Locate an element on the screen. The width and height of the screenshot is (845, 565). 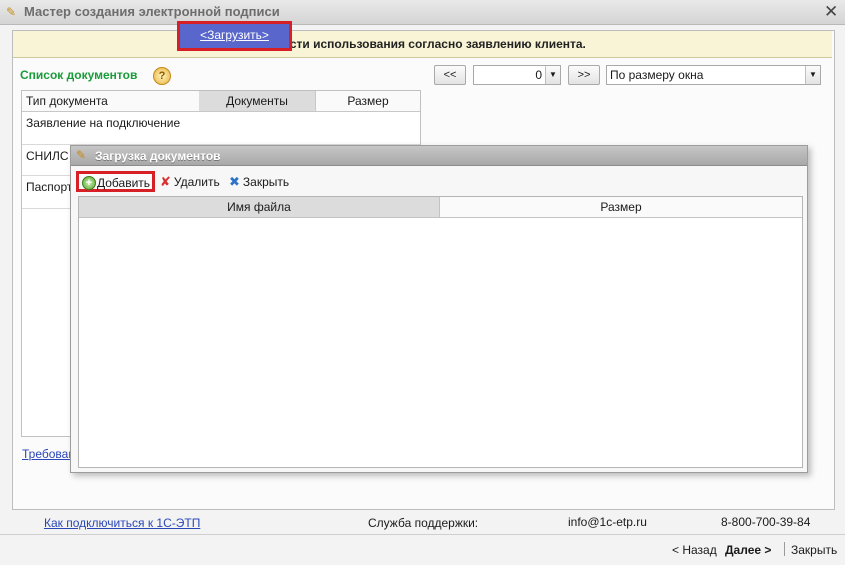
dialog-icon: ✎ is located at coordinates (81, 155).